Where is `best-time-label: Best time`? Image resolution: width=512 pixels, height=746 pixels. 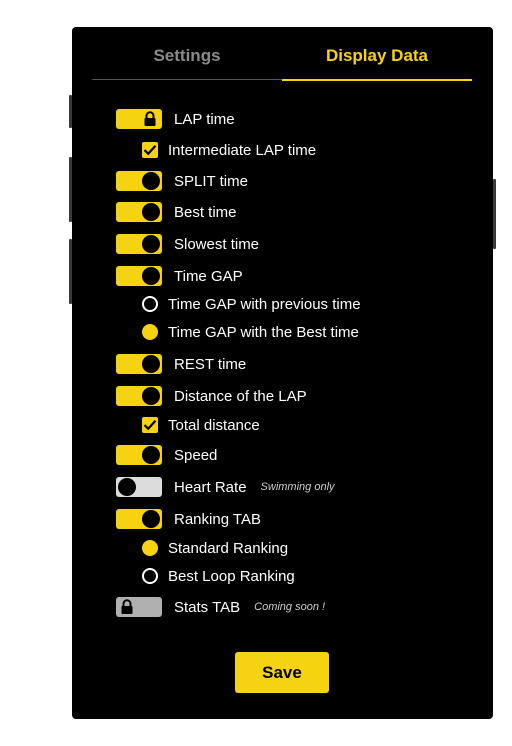 best-time-label: Best time is located at coordinates (205, 212).